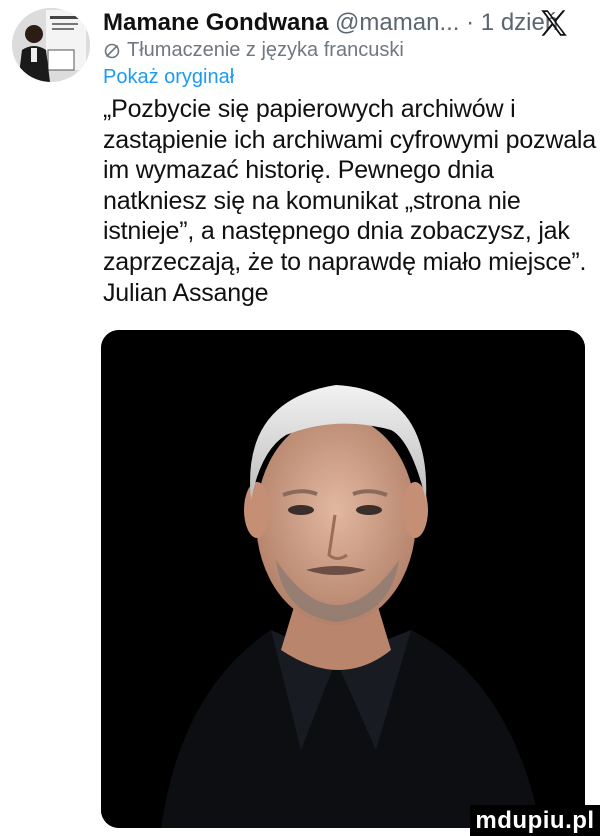 The height and width of the screenshot is (836, 600). Describe the element at coordinates (535, 820) in the screenshot. I see `site-watermark: mdupiu.pl` at that location.